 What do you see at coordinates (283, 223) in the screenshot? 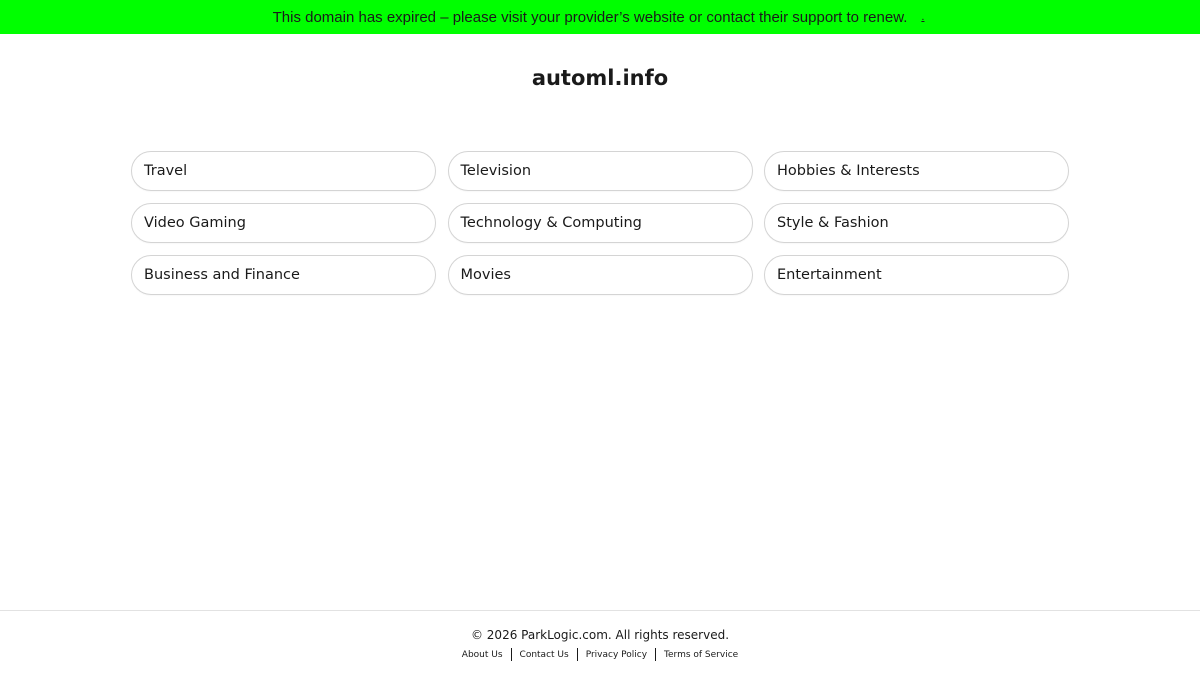
I see `category-link-video-gaming: Video Gaming` at bounding box center [283, 223].